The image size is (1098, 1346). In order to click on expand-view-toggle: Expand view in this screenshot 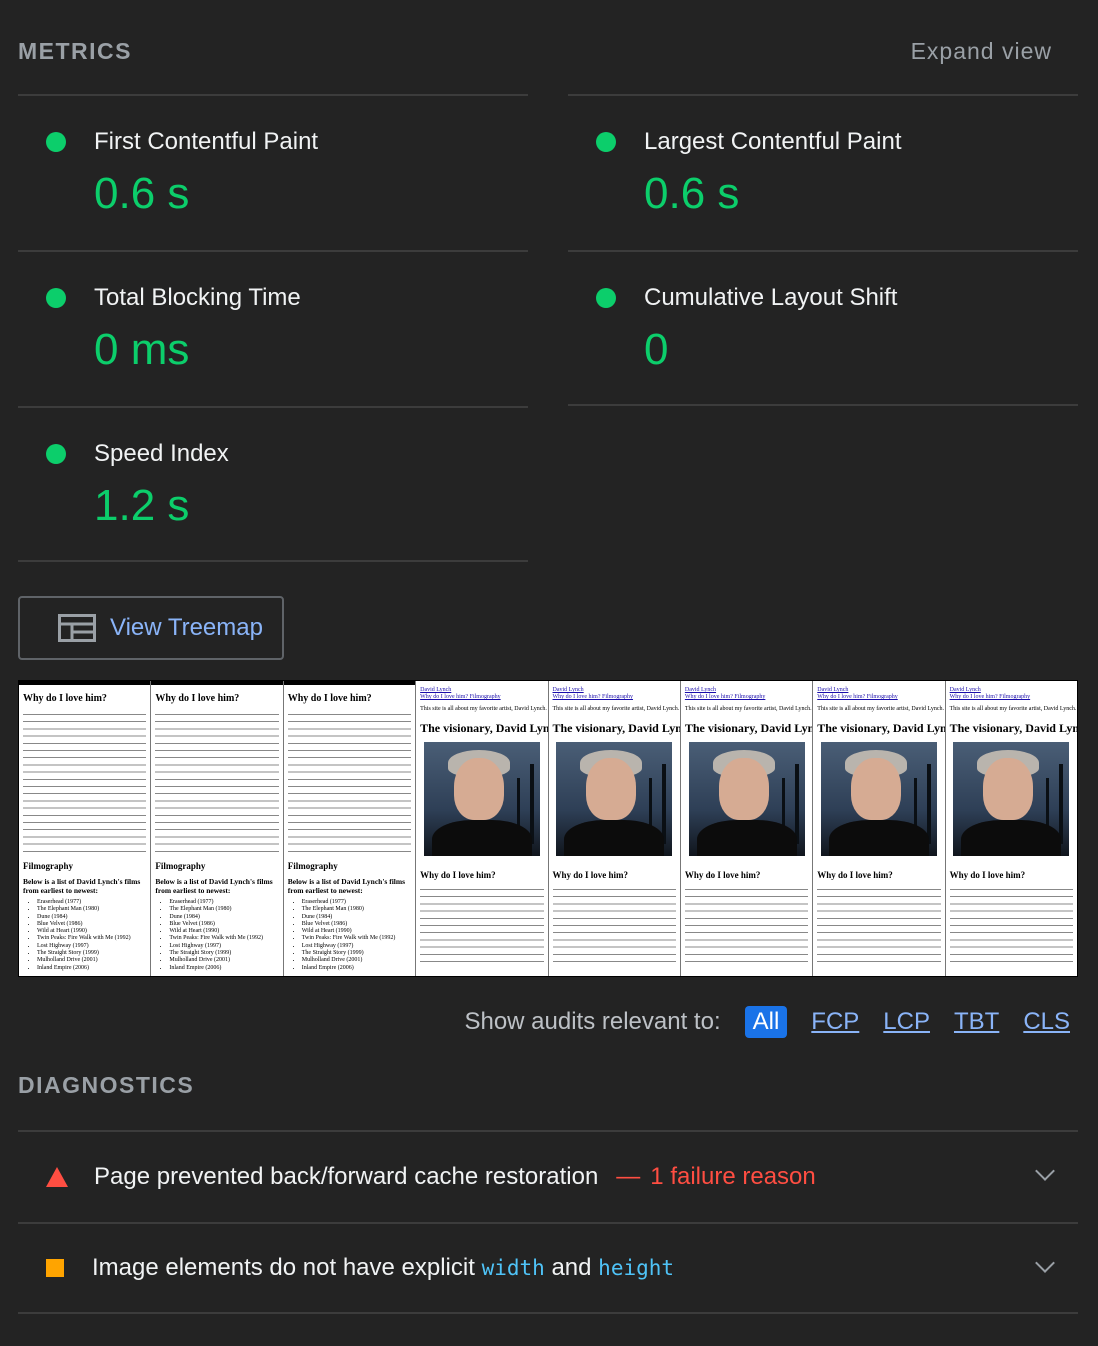, I will do `click(981, 51)`.